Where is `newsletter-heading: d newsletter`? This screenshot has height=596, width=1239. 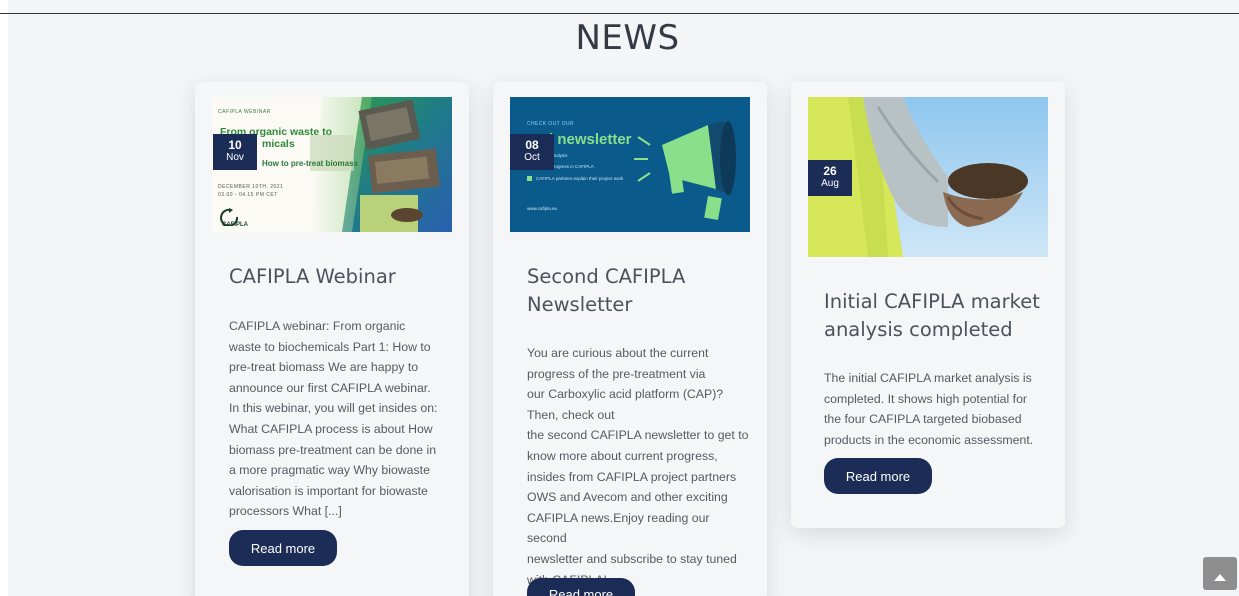 newsletter-heading: d newsletter is located at coordinates (588, 139).